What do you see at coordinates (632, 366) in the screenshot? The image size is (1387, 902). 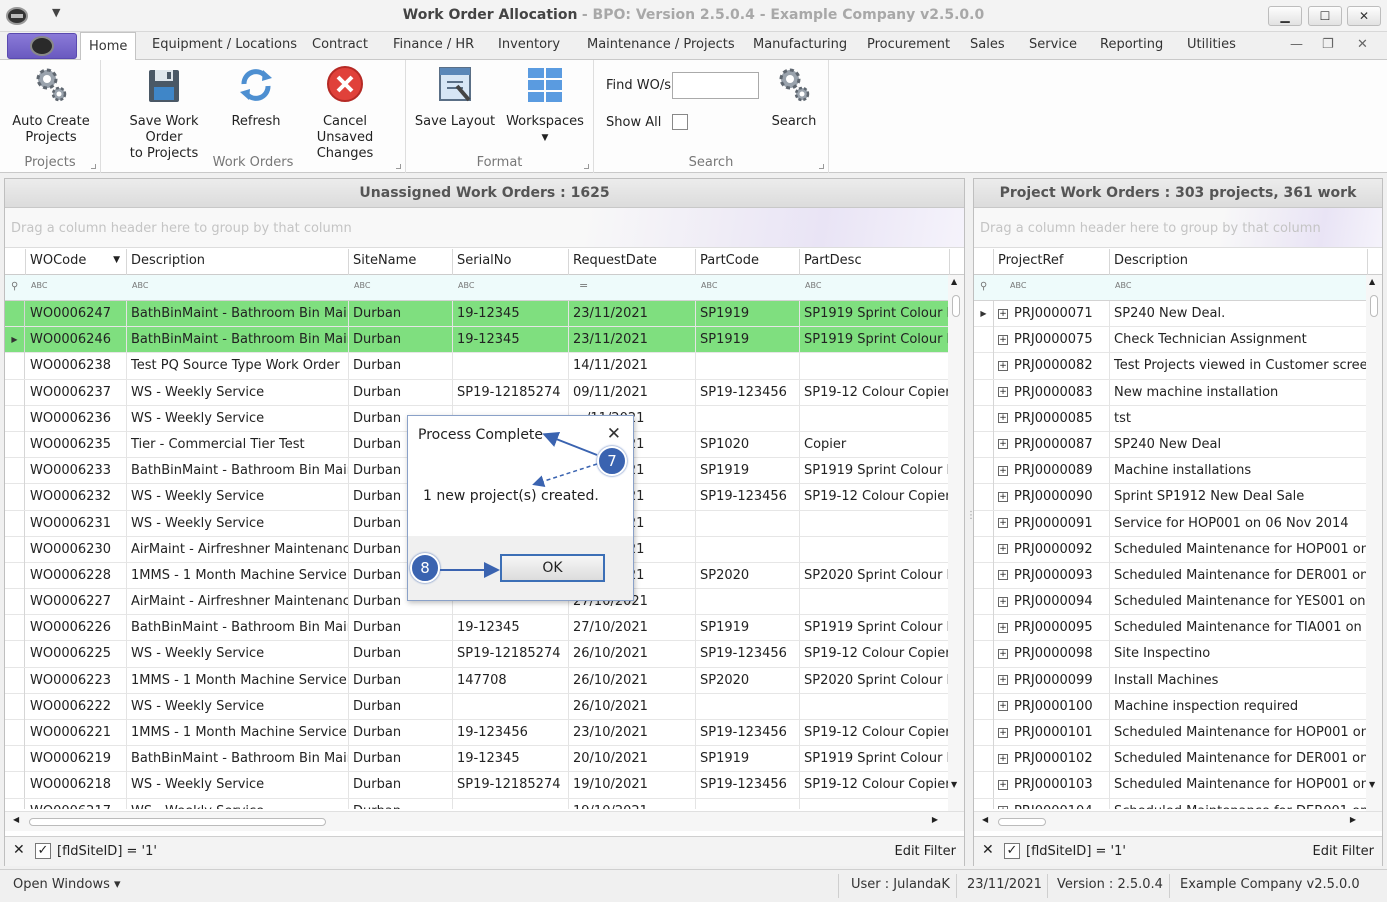 I see `table-cell: 14/11/2021` at bounding box center [632, 366].